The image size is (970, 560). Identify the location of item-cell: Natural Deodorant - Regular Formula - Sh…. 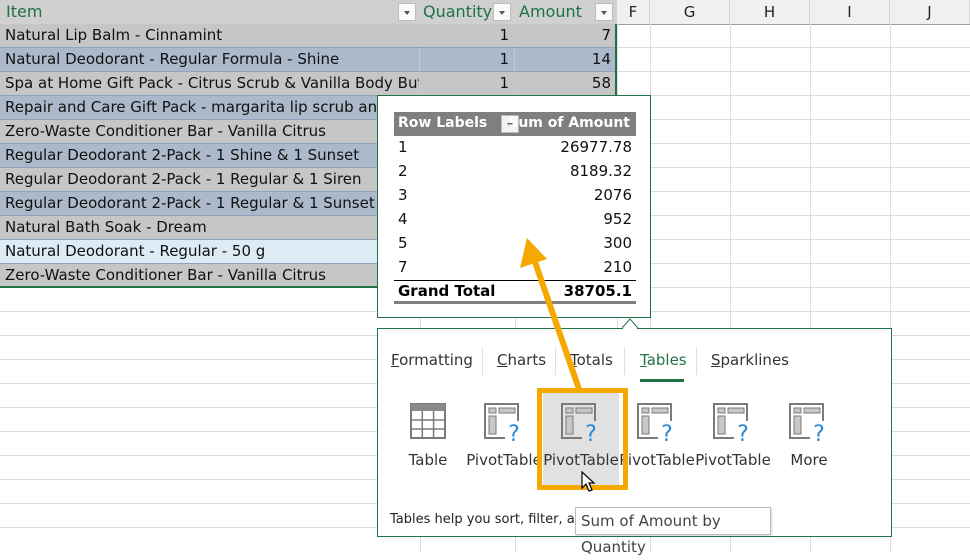
(210, 59).